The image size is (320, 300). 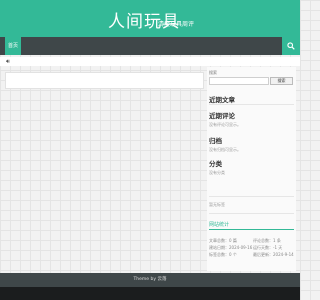 What do you see at coordinates (251, 229) in the screenshot?
I see `stats-underline` at bounding box center [251, 229].